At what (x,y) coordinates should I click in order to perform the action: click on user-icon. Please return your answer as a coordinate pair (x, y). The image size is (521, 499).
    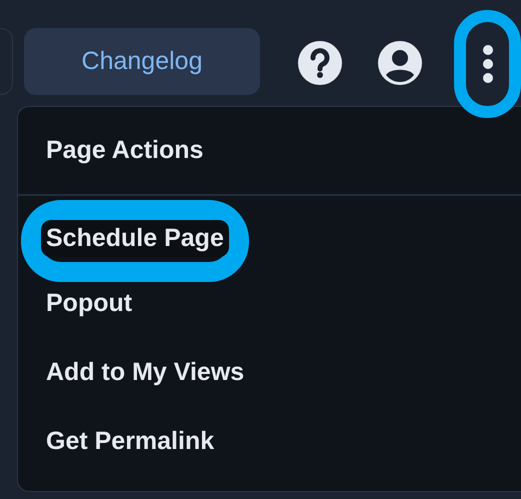
    Looking at the image, I should click on (400, 63).